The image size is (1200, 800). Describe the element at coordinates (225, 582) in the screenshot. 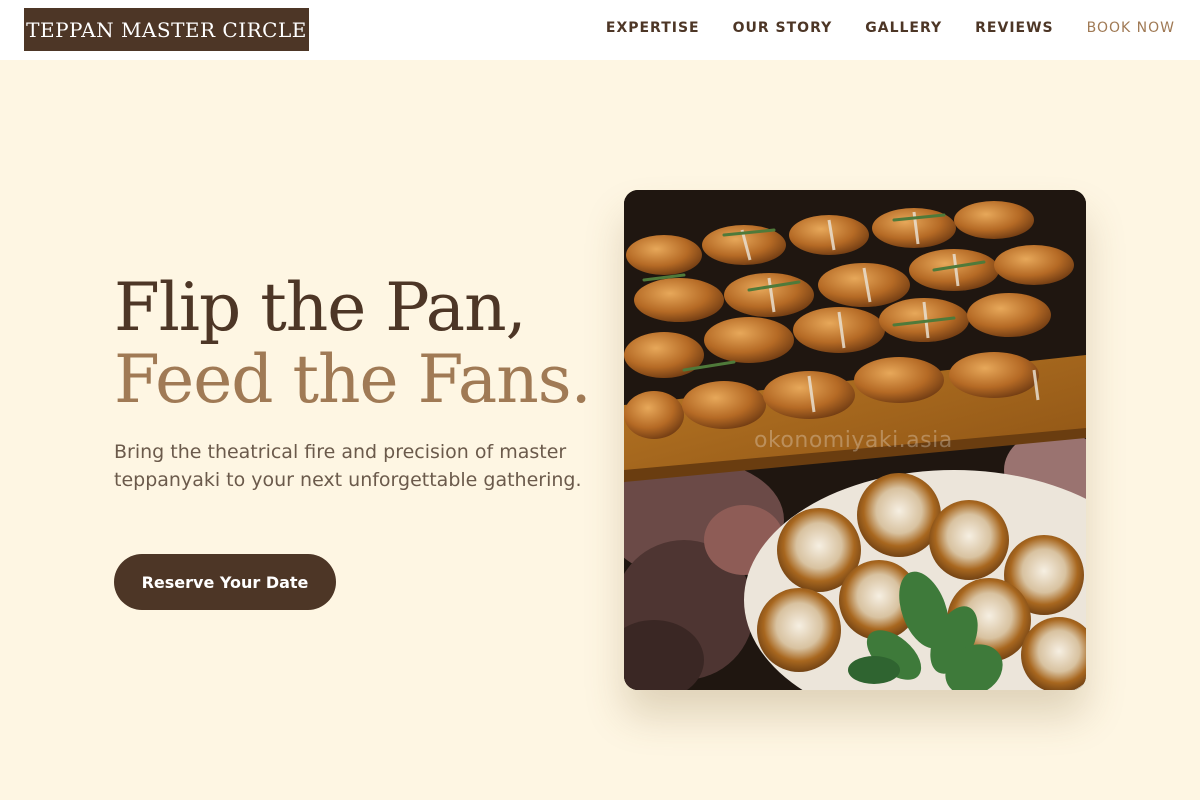

I see `reserve-date-button: Reserve Your Date` at that location.